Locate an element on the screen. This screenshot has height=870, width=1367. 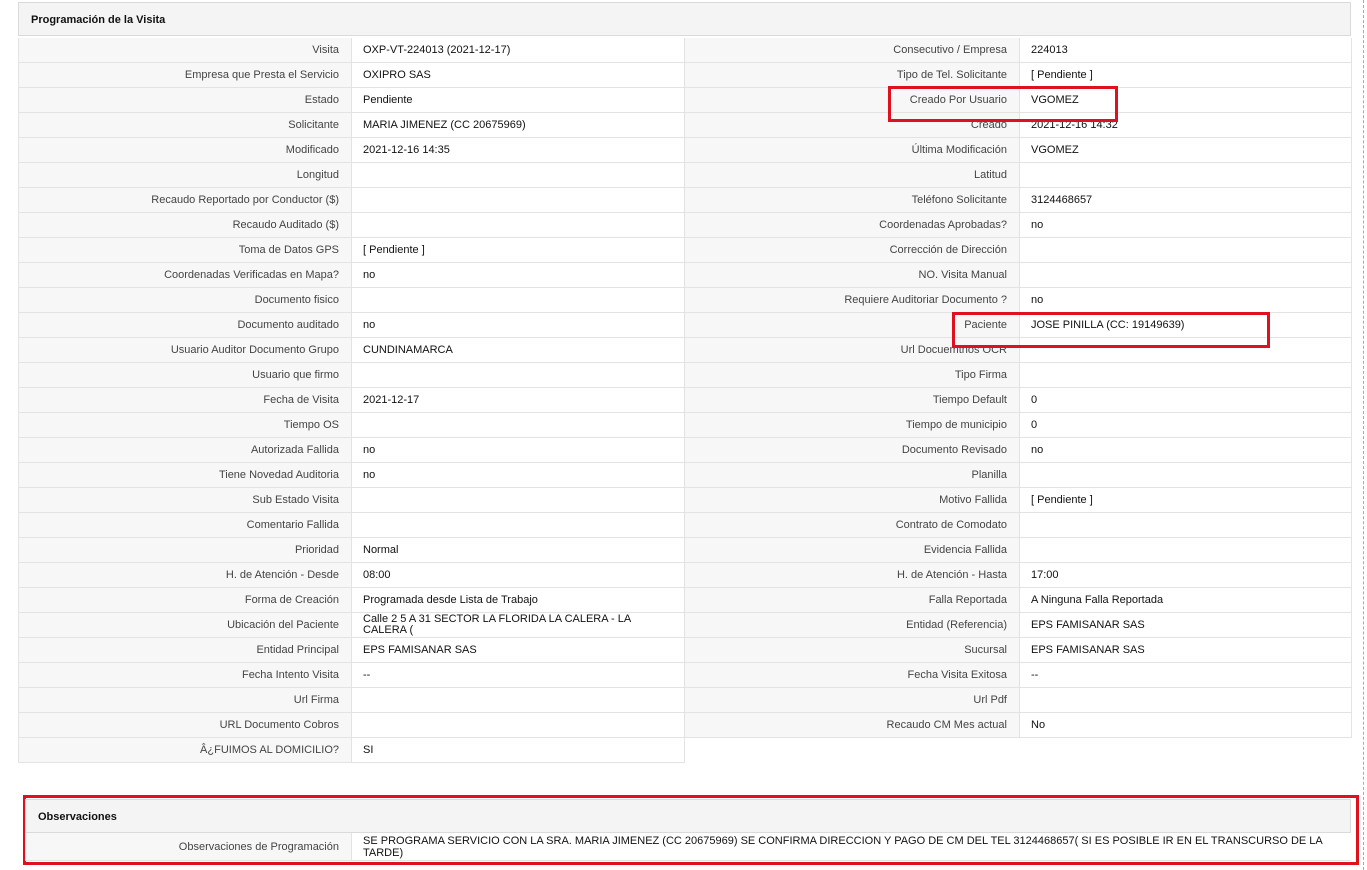
field-label: Toma de Datos GPS is located at coordinates (184, 250).